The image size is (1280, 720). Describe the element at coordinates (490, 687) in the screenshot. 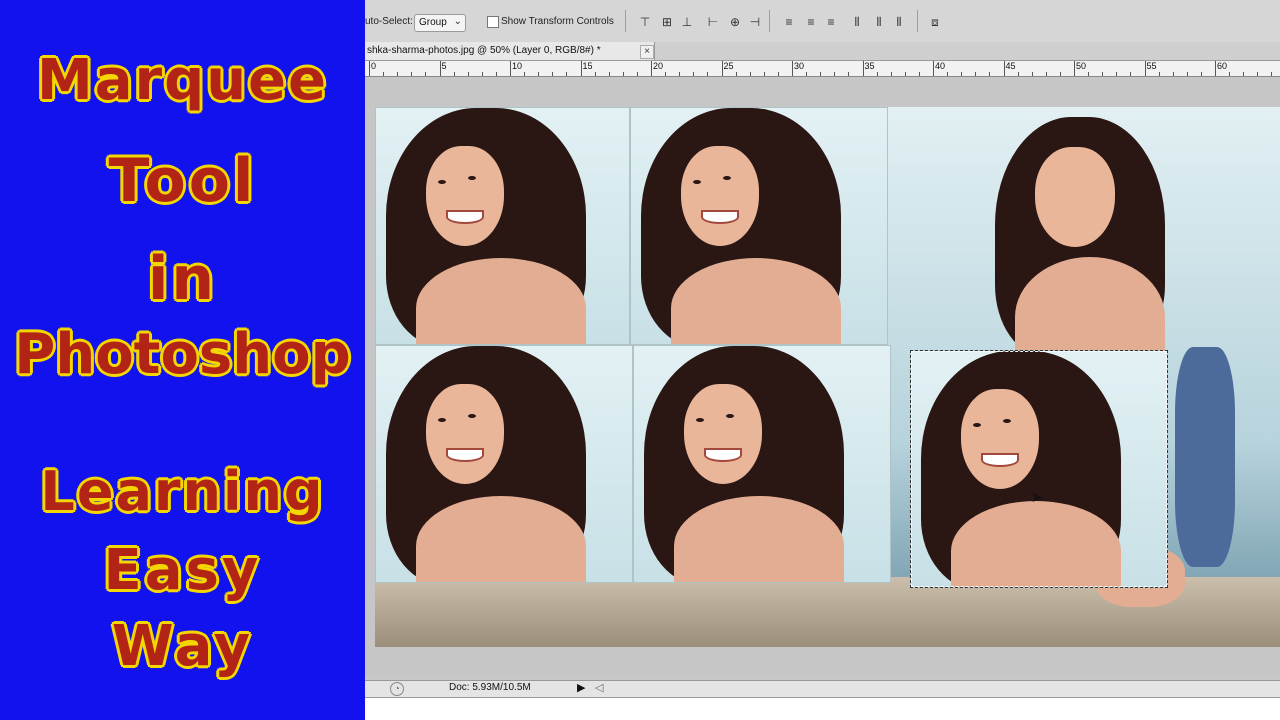

I see `doc-size-info: Doc: 5.93M/10.5M` at that location.